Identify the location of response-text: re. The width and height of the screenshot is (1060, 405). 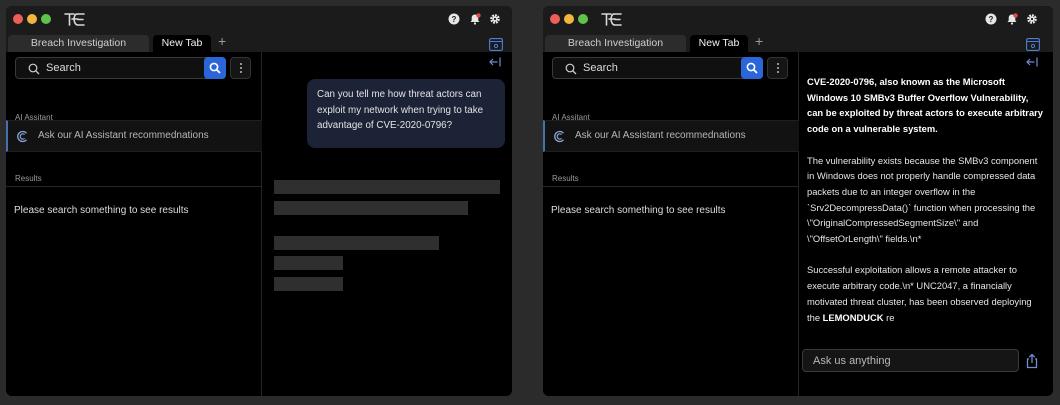
(889, 317).